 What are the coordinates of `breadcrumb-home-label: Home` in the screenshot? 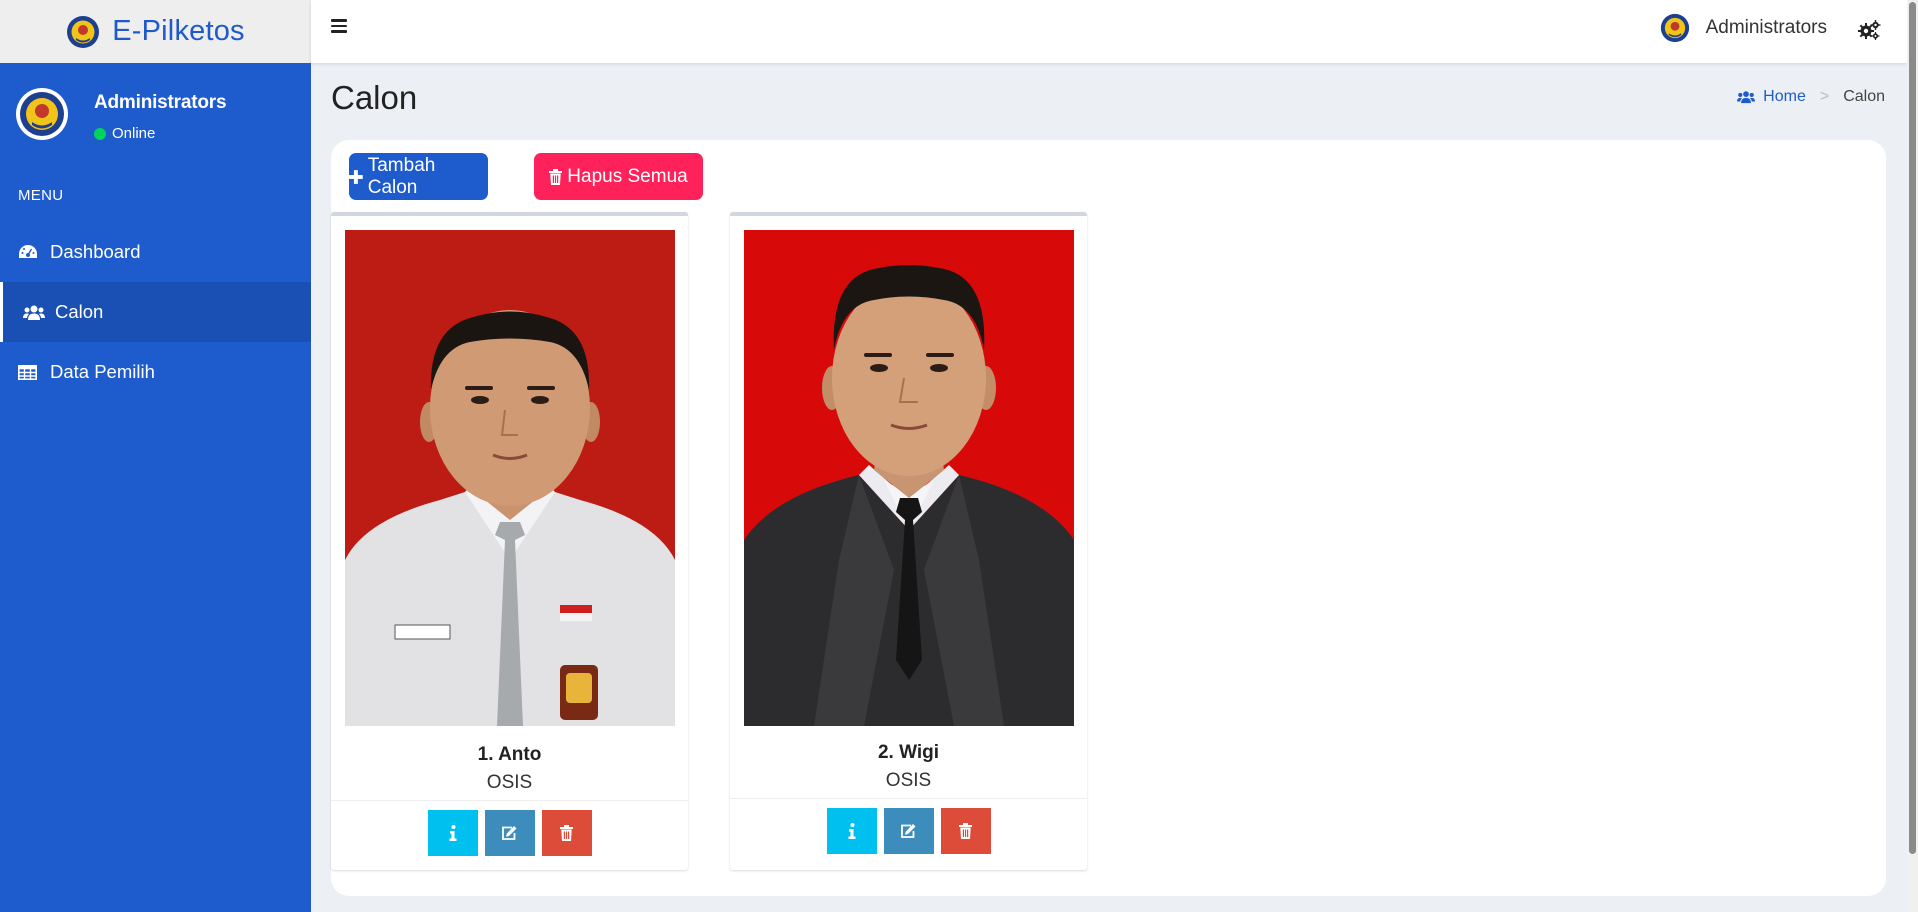 It's located at (1784, 96).